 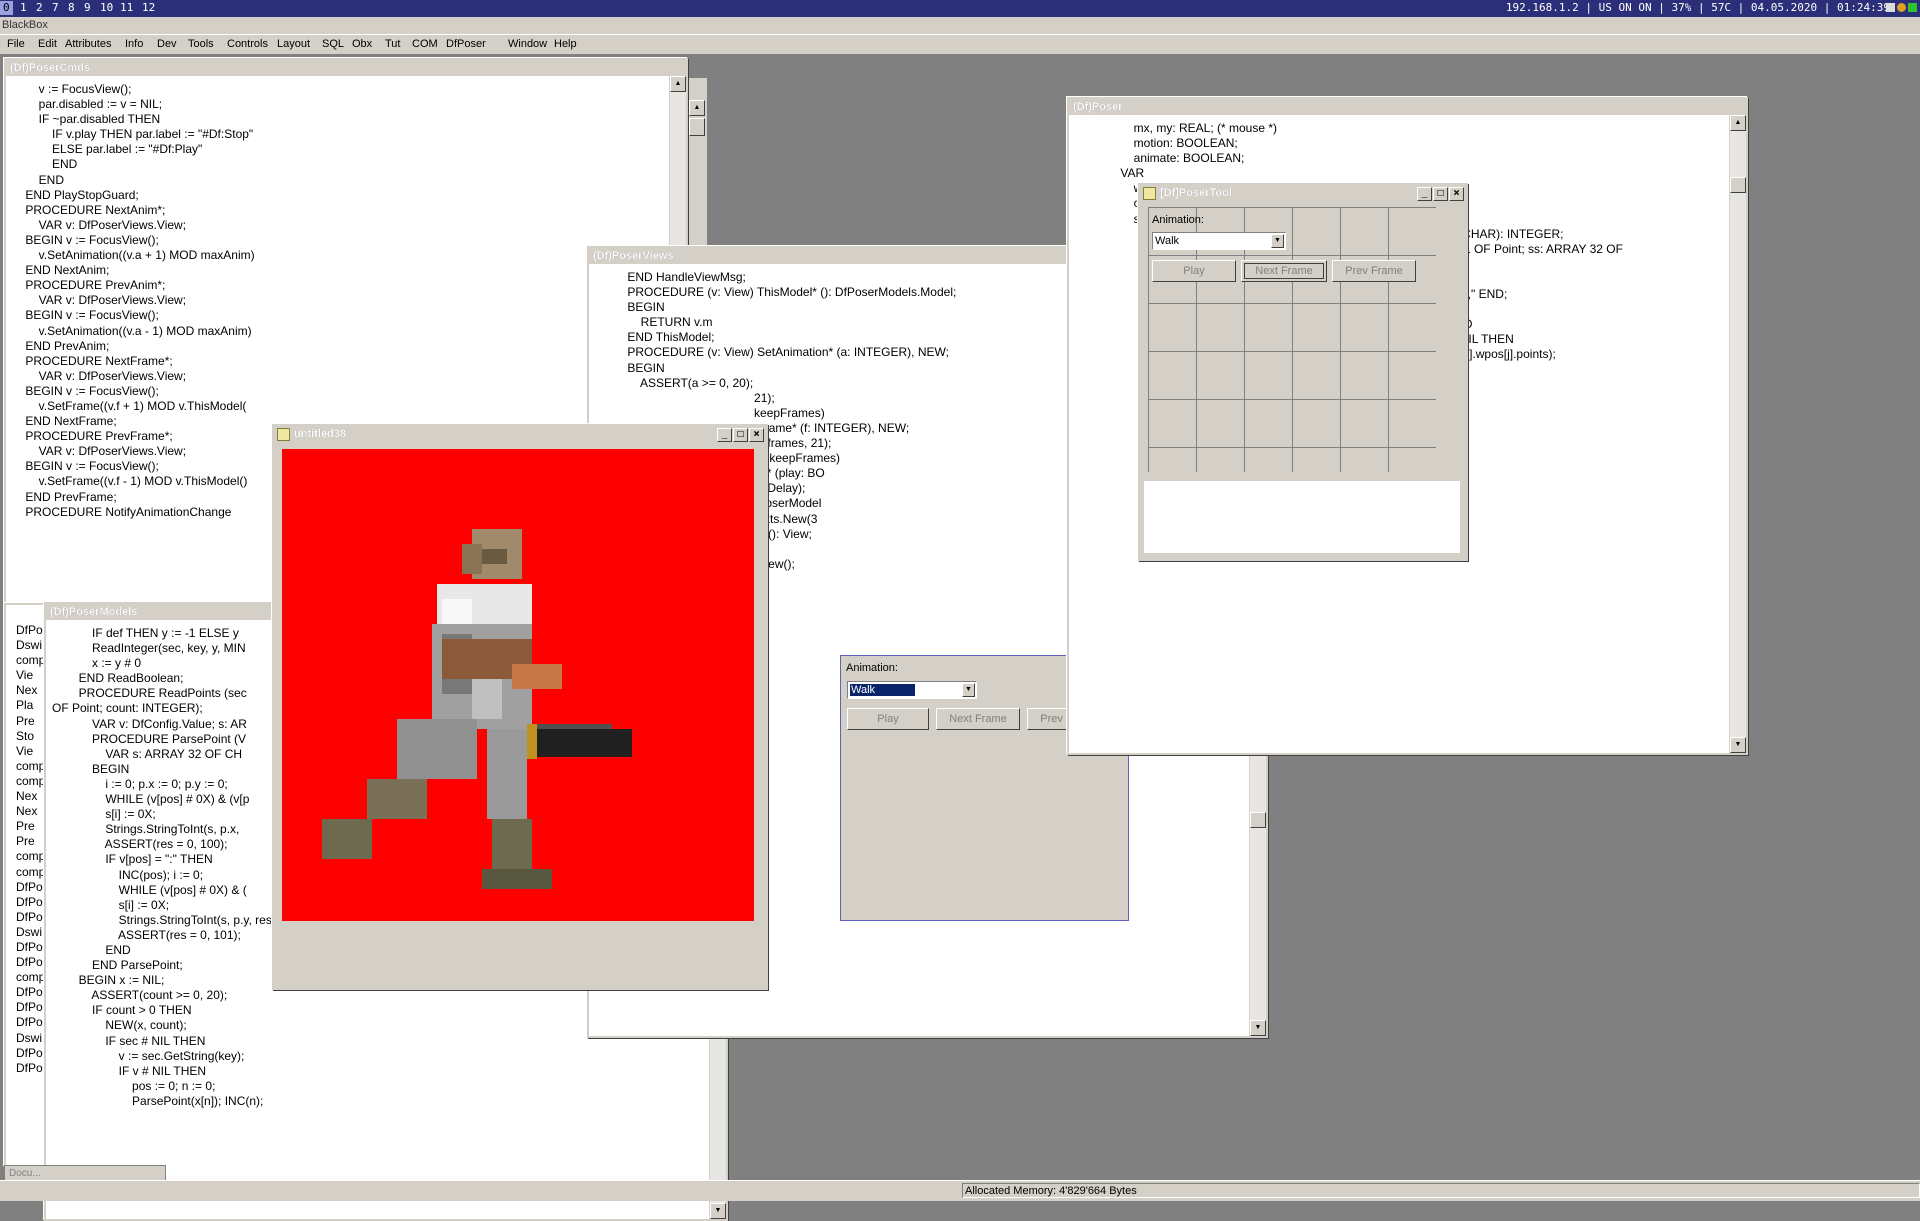 What do you see at coordinates (1303, 193) in the screenshot?
I see `poser-tool-titlebar: [Df]PoserTool _ □ ×` at bounding box center [1303, 193].